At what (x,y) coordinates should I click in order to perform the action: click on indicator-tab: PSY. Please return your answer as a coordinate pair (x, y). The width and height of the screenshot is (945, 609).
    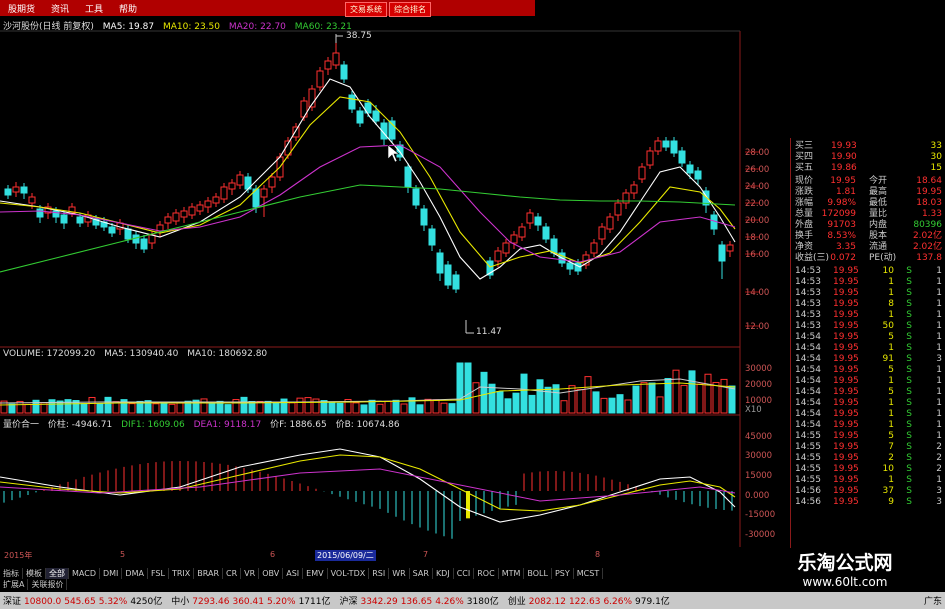
    Looking at the image, I should click on (563, 573).